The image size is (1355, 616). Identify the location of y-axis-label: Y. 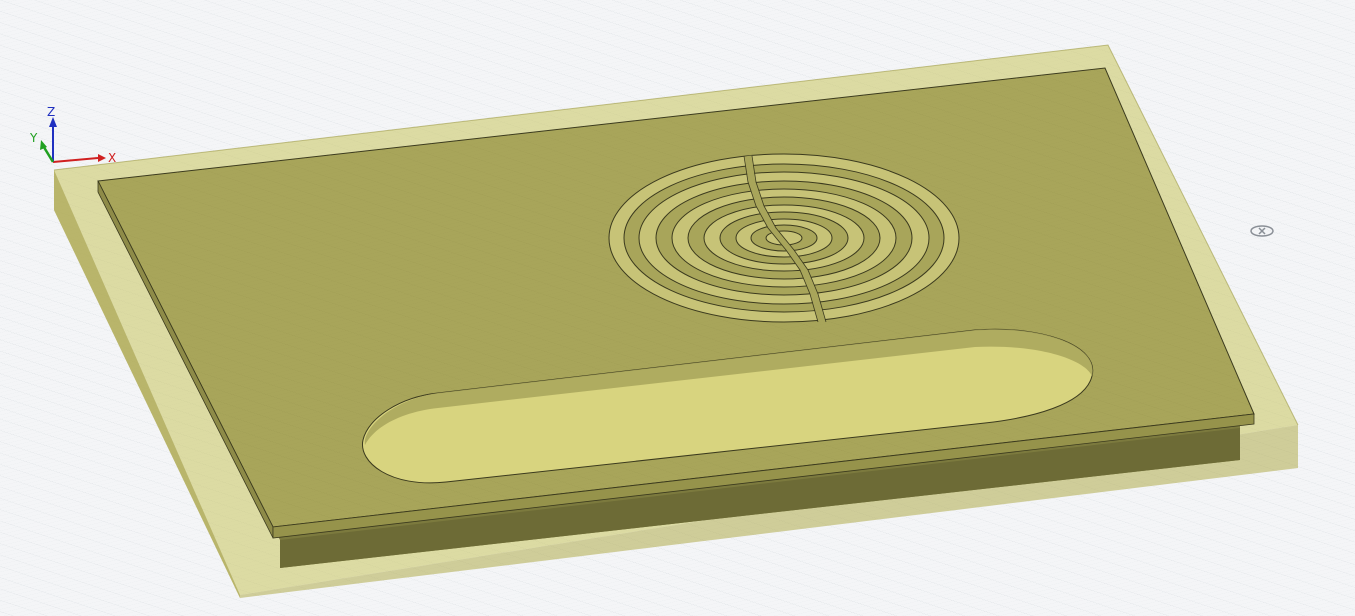
(33, 138).